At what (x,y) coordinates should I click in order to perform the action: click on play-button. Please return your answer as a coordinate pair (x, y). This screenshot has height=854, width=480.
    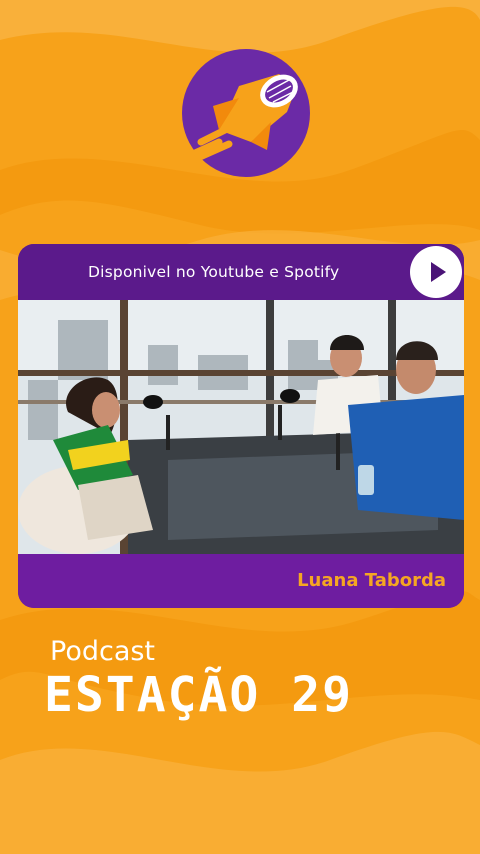
    Looking at the image, I should click on (436, 272).